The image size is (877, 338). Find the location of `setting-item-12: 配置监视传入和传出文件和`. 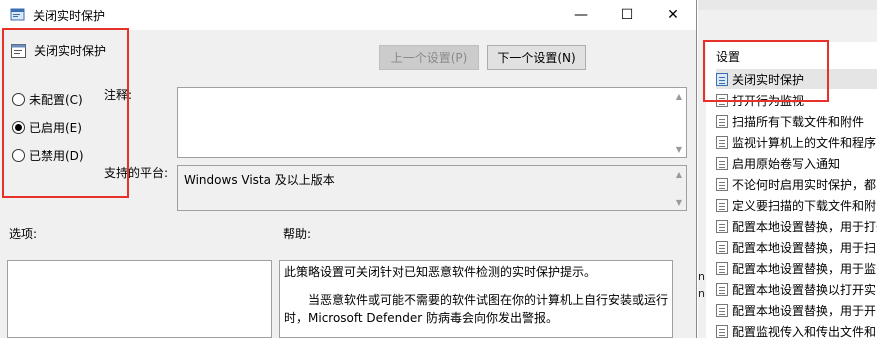

setting-item-12: 配置监视传入和传出文件和 is located at coordinates (796, 329).